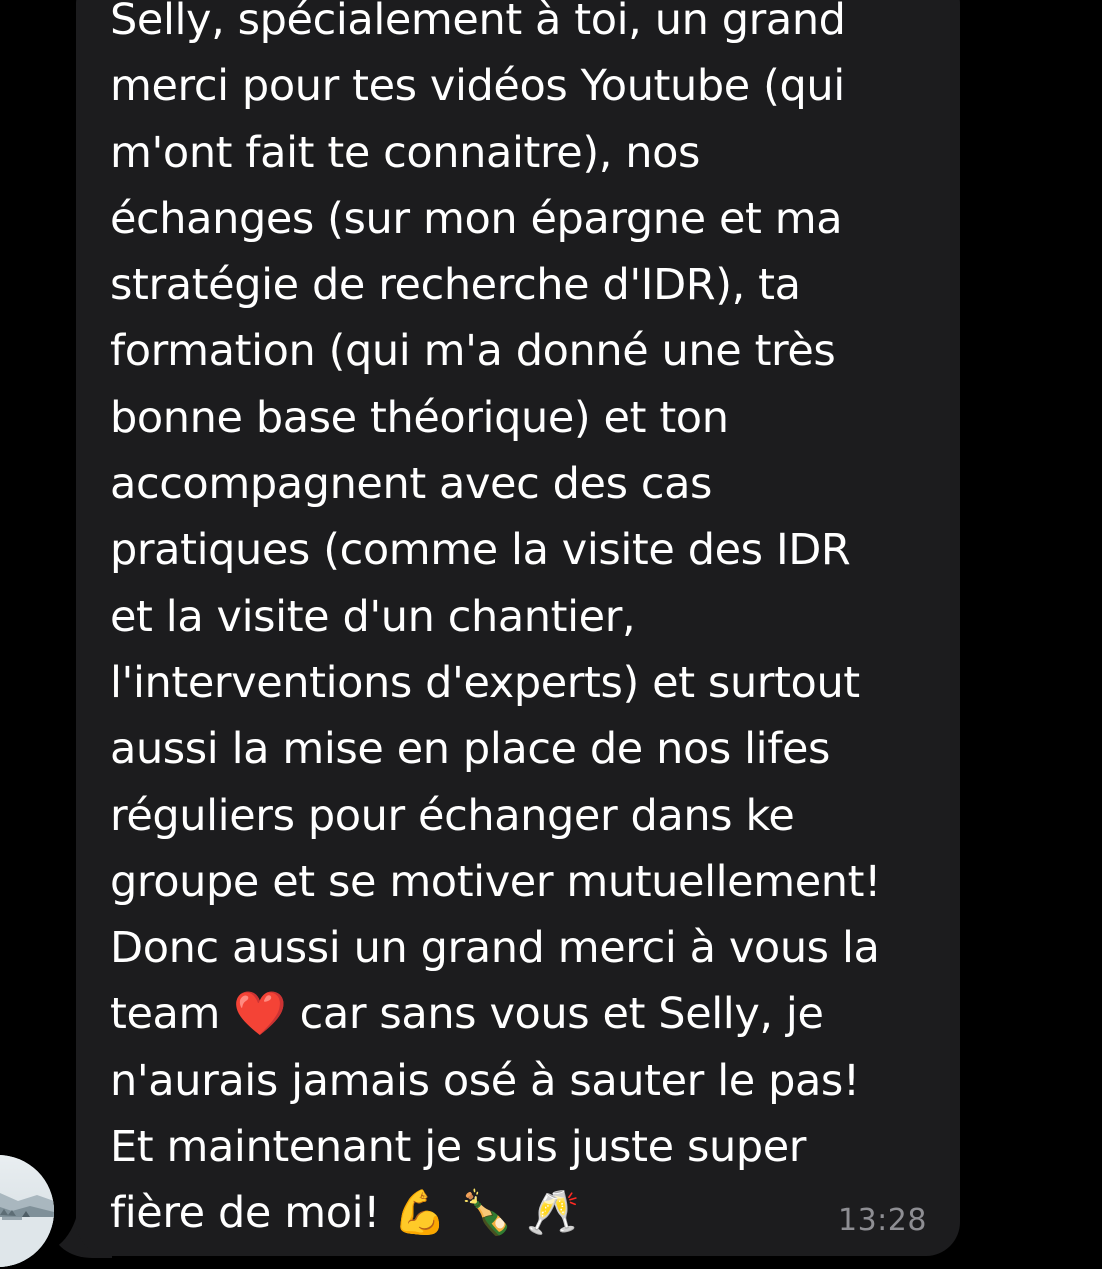 The image size is (1102, 1269). I want to click on sender-avatar, so click(27, 1211).